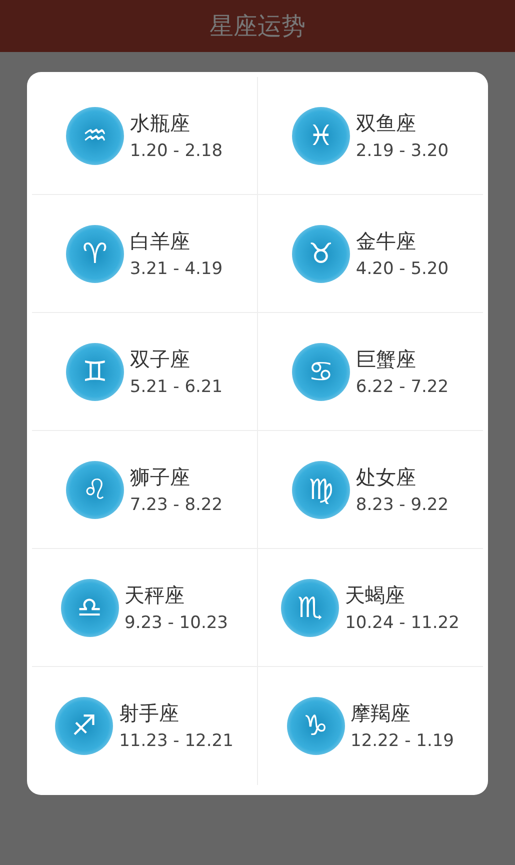  I want to click on zodiac-item: ♍ 处女座 8.23 - 9.22, so click(370, 490).